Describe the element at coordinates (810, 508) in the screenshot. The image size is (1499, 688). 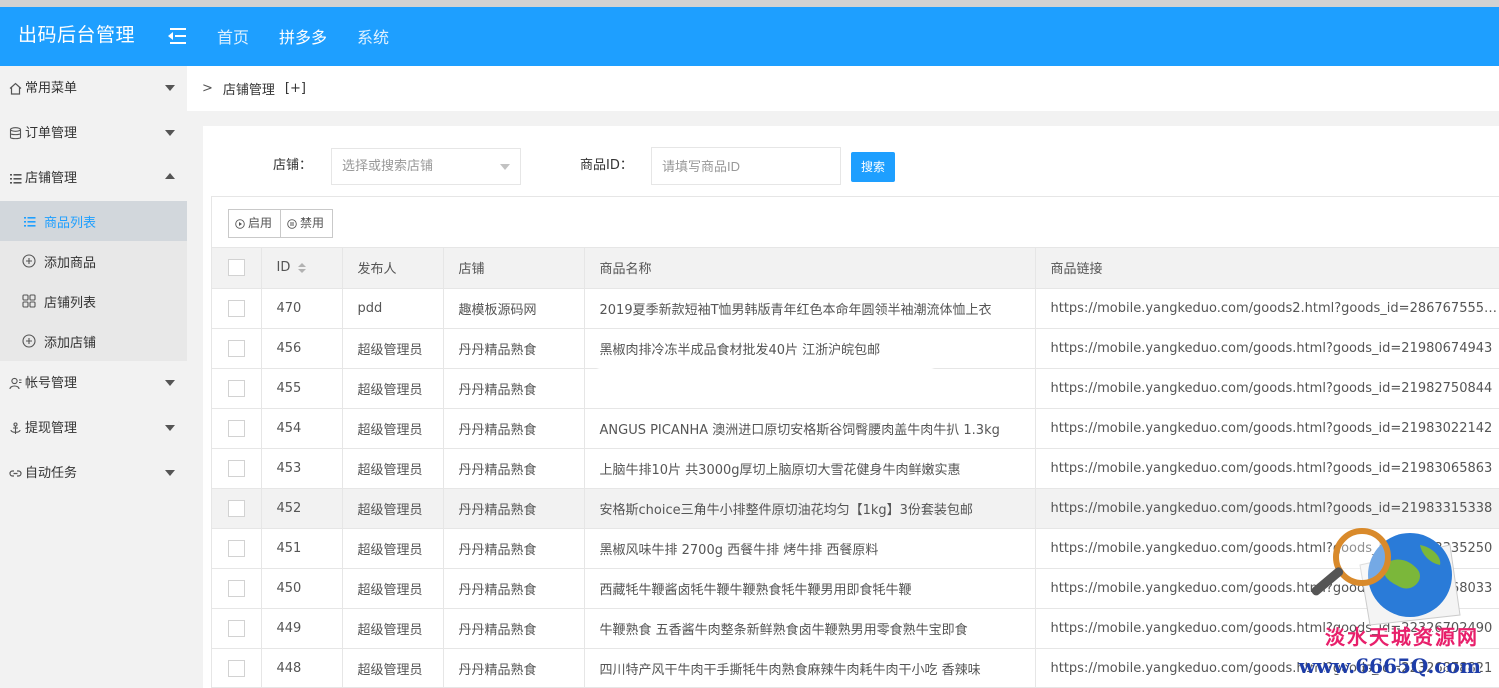
I see `cell-goods-name: 安格斯choice三角牛小排整件原切油花均匀【1kg】3份套装包邮` at that location.